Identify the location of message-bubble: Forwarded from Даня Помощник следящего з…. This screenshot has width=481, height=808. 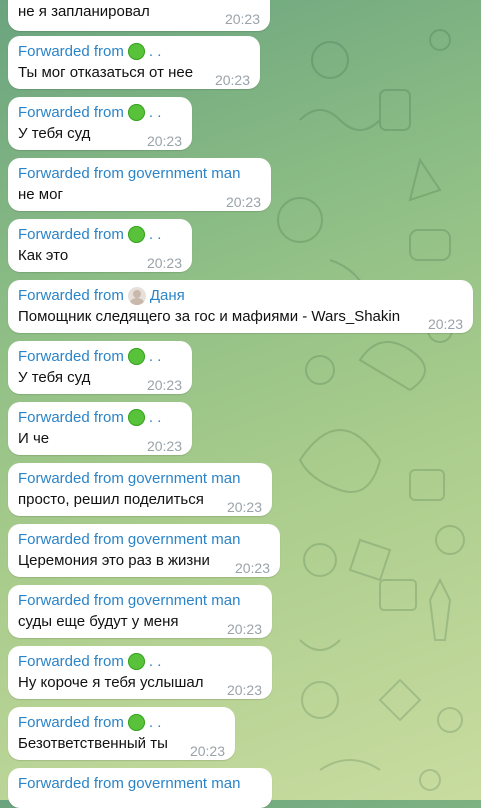
(240, 306).